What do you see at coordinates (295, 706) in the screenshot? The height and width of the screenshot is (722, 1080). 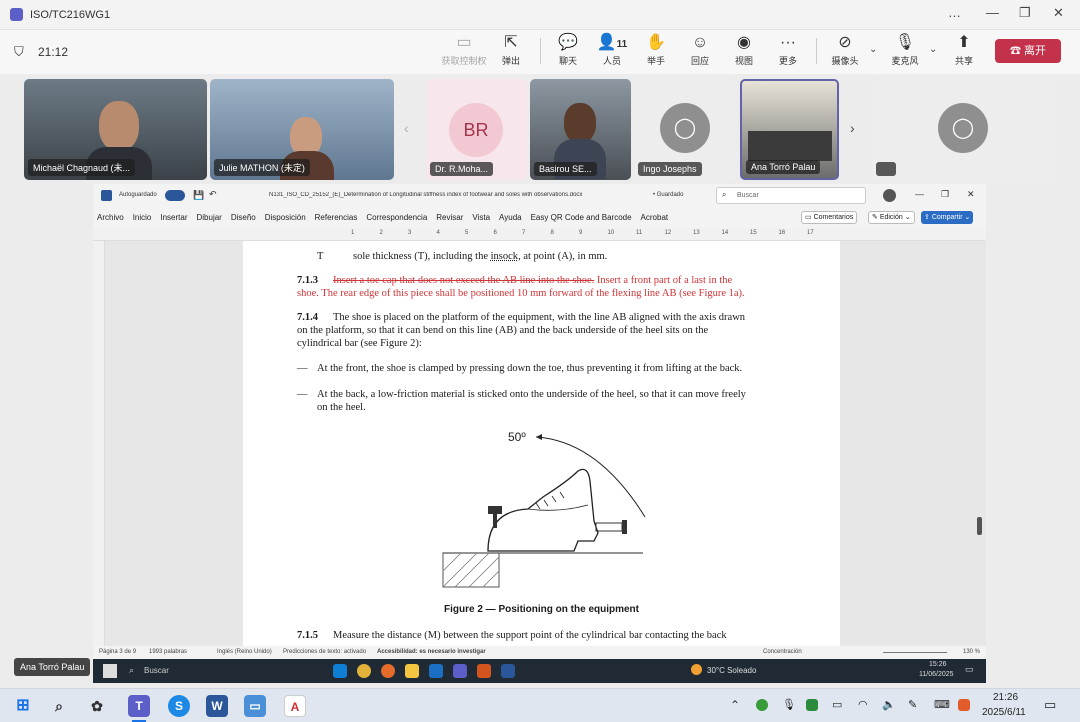 I see `pdf-icon: A` at bounding box center [295, 706].